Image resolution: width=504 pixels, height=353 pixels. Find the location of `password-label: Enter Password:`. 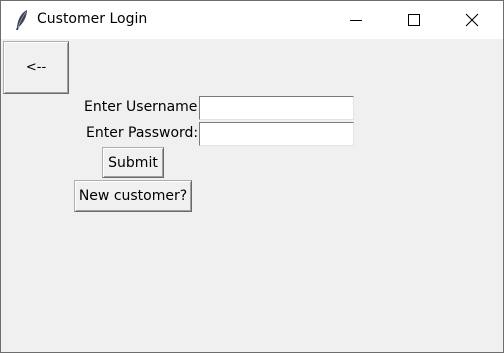

password-label: Enter Password: is located at coordinates (142, 133).